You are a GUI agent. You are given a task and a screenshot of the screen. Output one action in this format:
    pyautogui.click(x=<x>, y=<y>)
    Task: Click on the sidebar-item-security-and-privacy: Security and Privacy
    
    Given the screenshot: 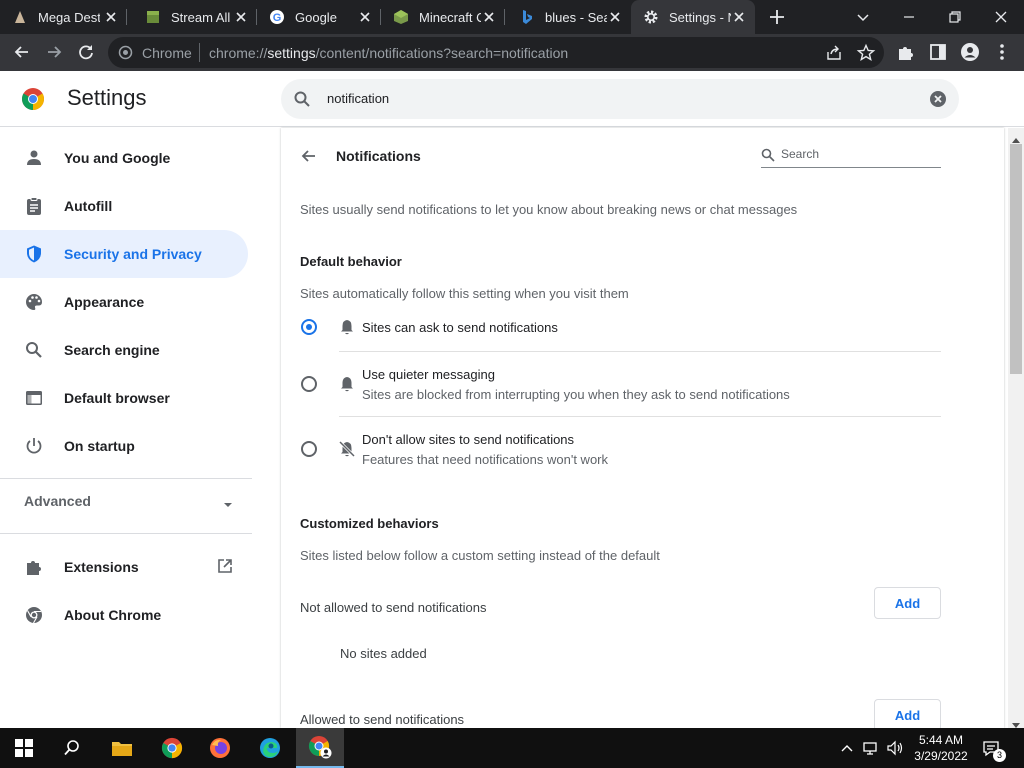 What is the action you would take?
    pyautogui.click(x=124, y=254)
    